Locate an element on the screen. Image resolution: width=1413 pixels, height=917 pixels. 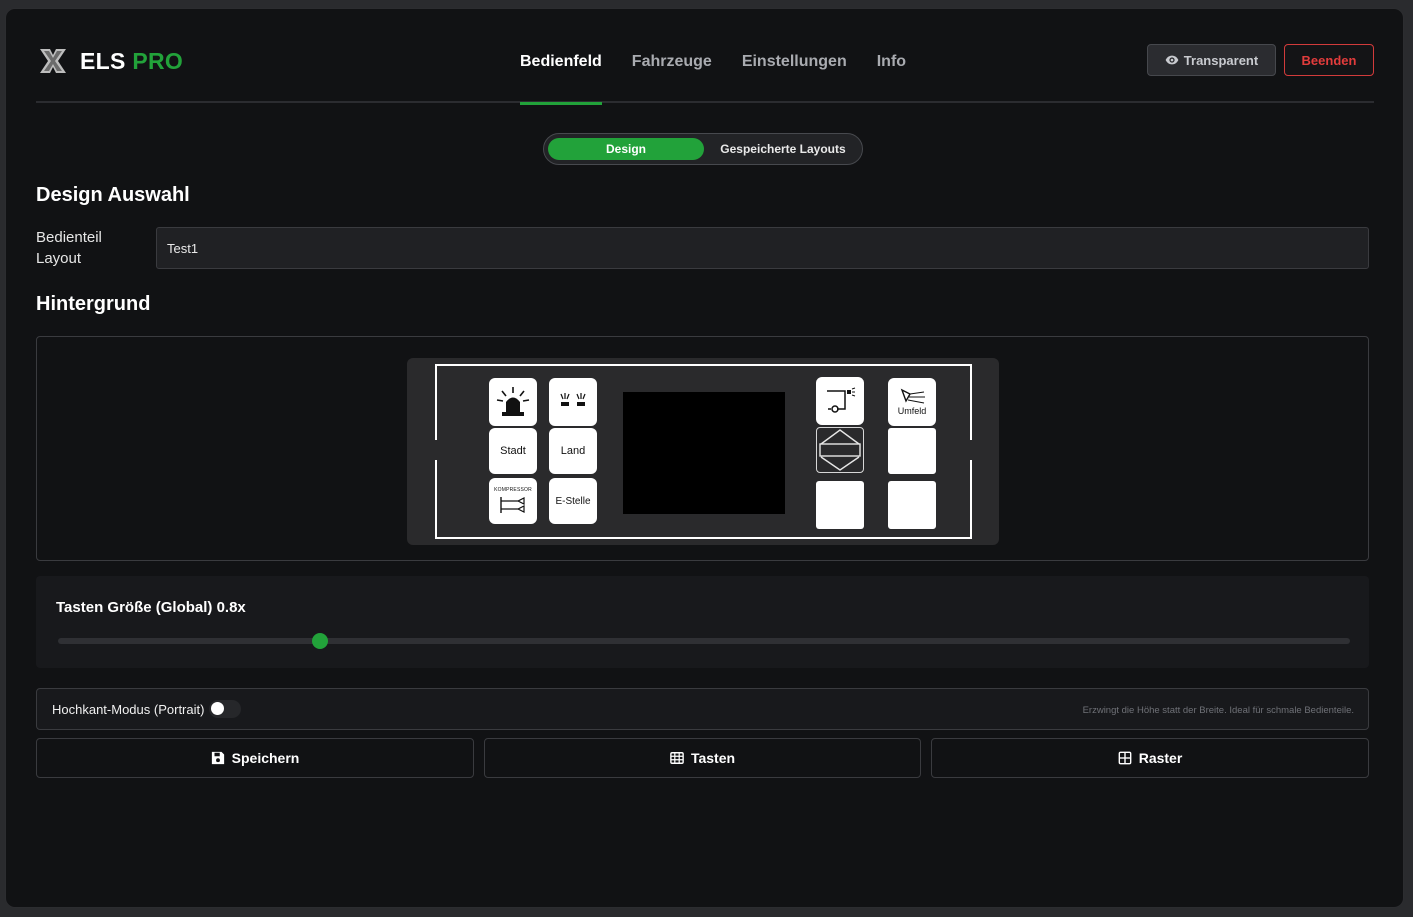
dual-lights-icon is located at coordinates (573, 399).